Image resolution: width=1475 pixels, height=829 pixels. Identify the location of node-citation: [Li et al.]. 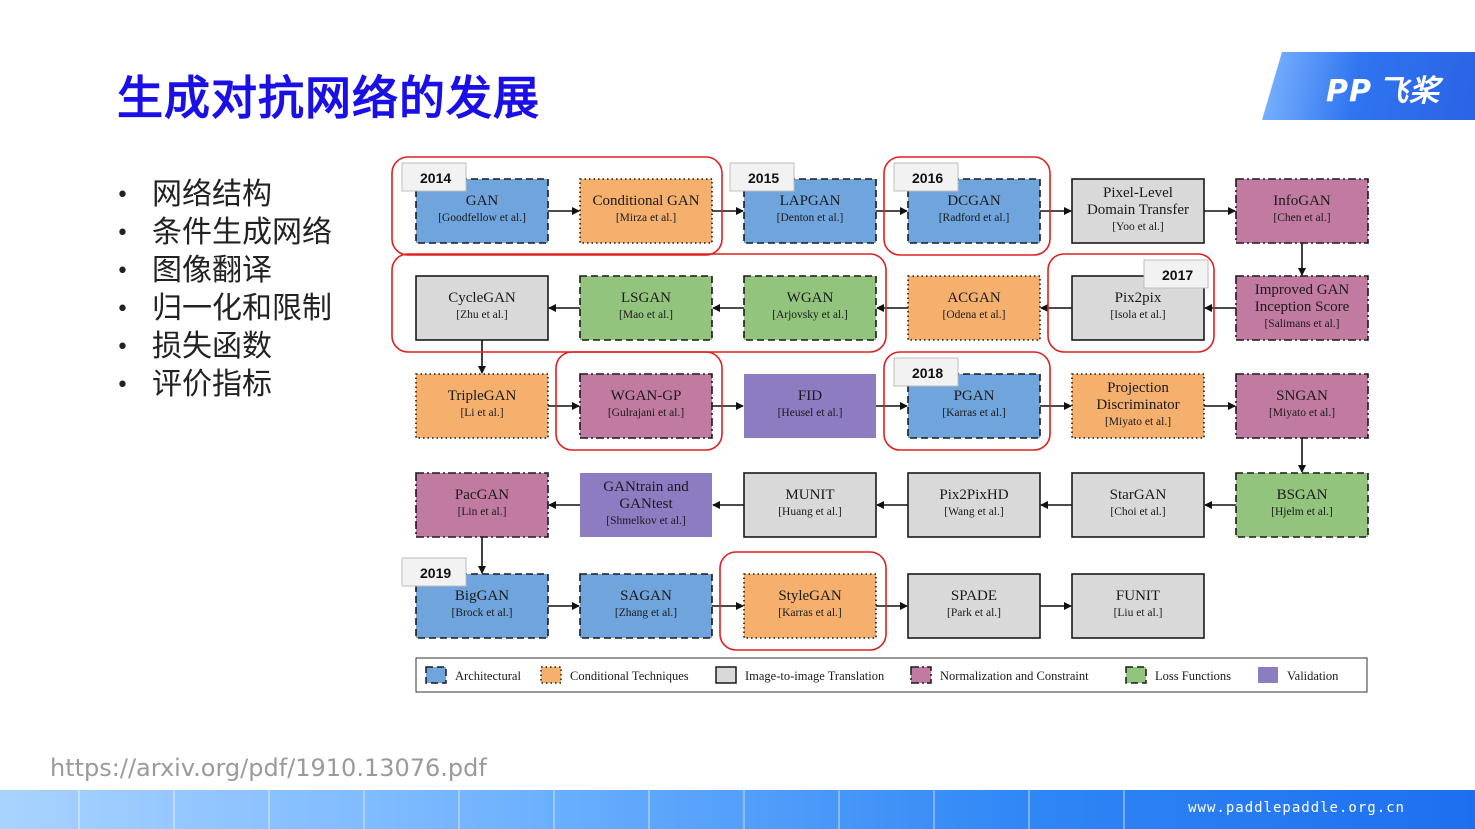
(481, 413).